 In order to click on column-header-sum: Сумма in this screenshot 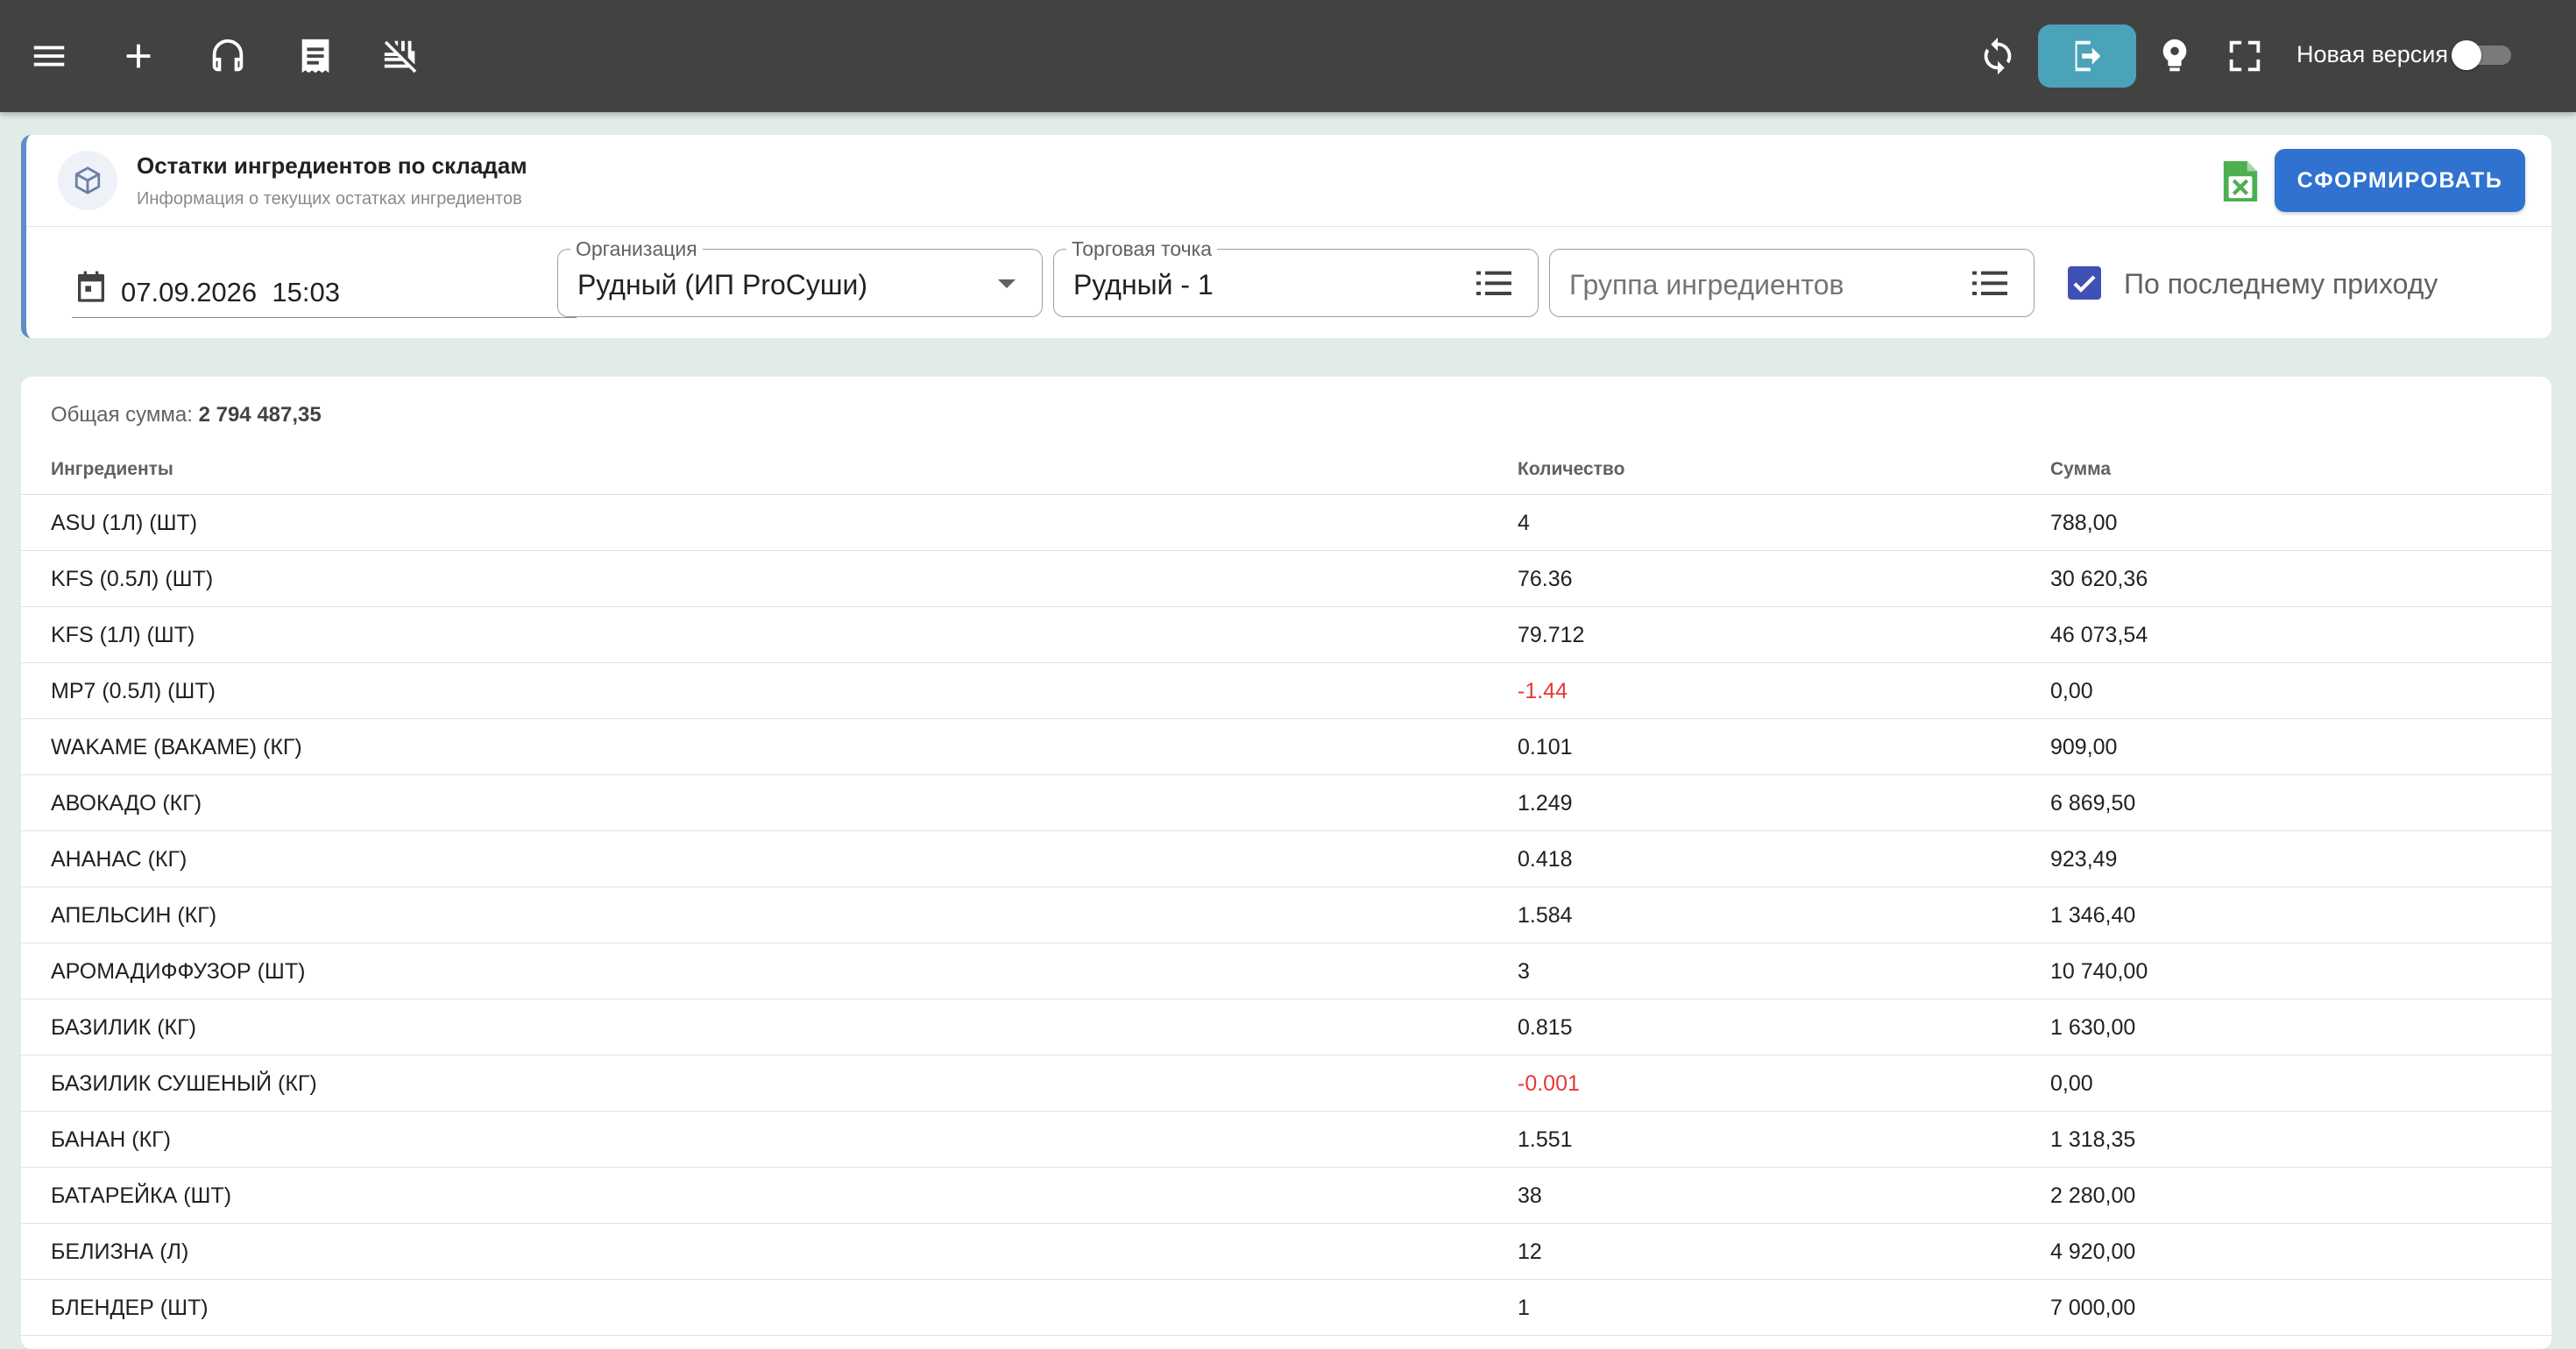, I will do `click(2080, 469)`.